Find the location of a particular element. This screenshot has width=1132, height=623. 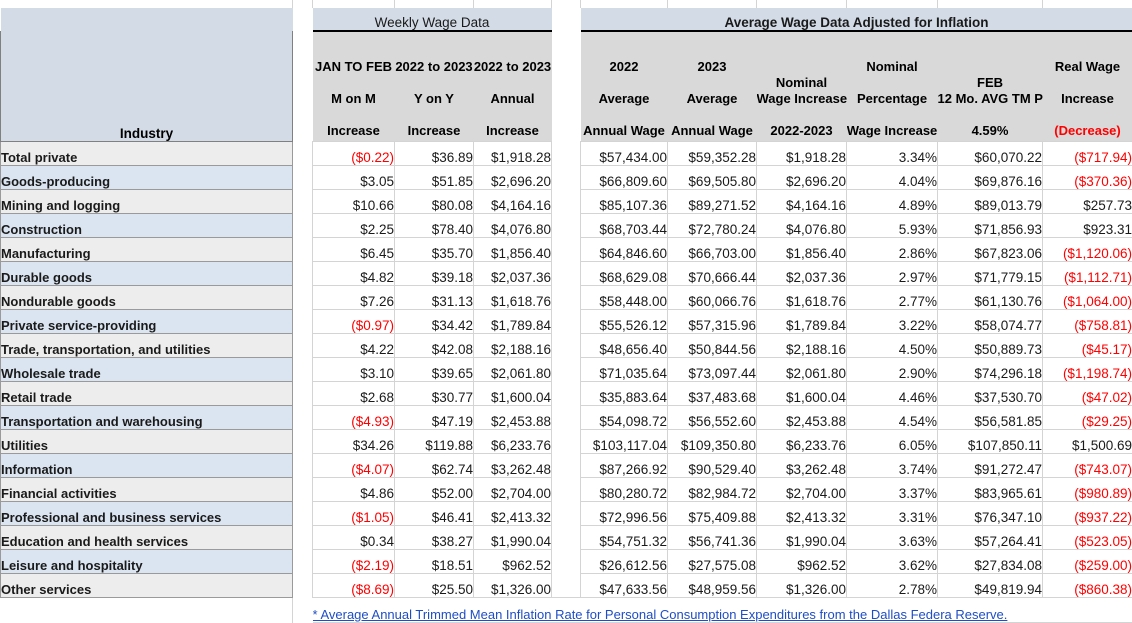

cell-annual-increase: $1,789.84 is located at coordinates (513, 322).